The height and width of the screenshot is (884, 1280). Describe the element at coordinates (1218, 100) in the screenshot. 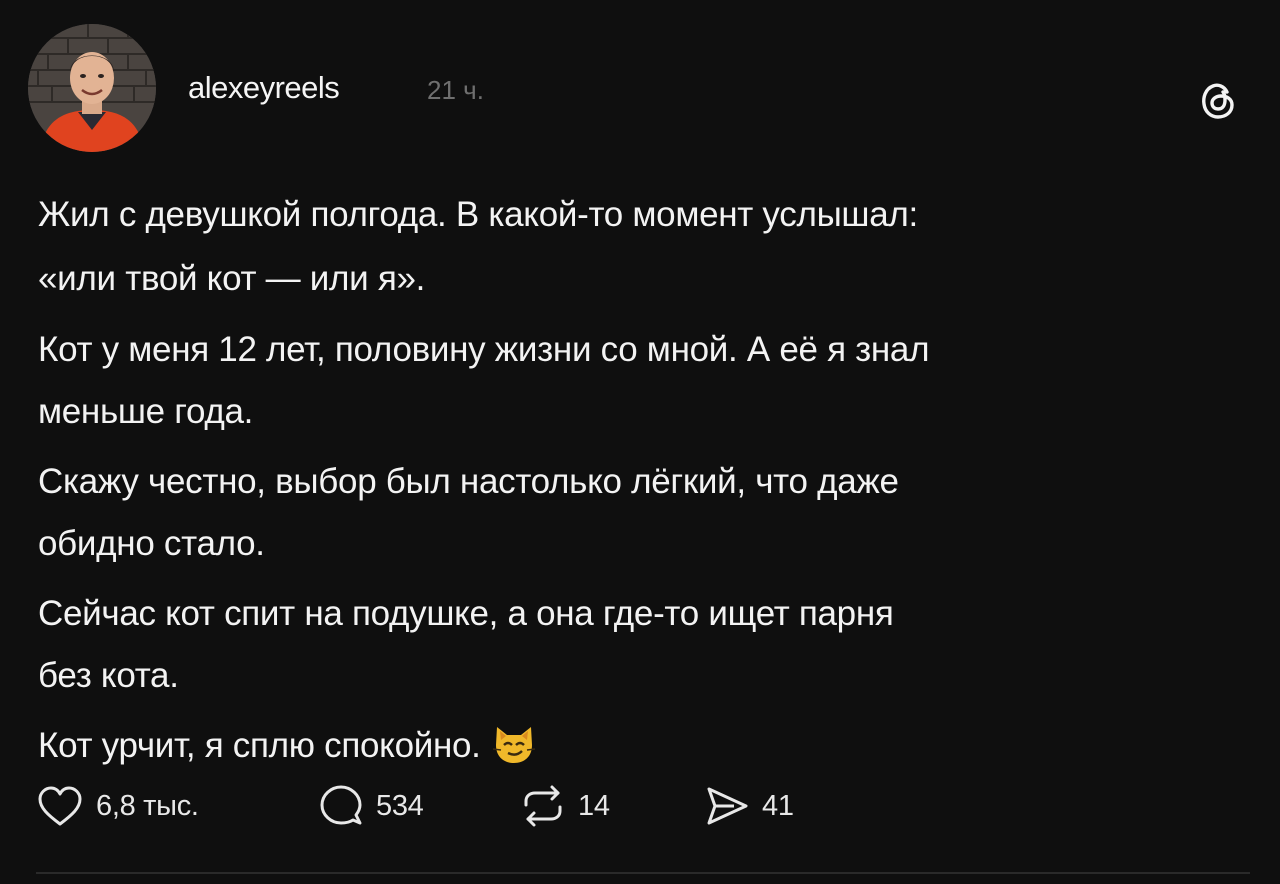

I see `threads-logo-icon` at that location.